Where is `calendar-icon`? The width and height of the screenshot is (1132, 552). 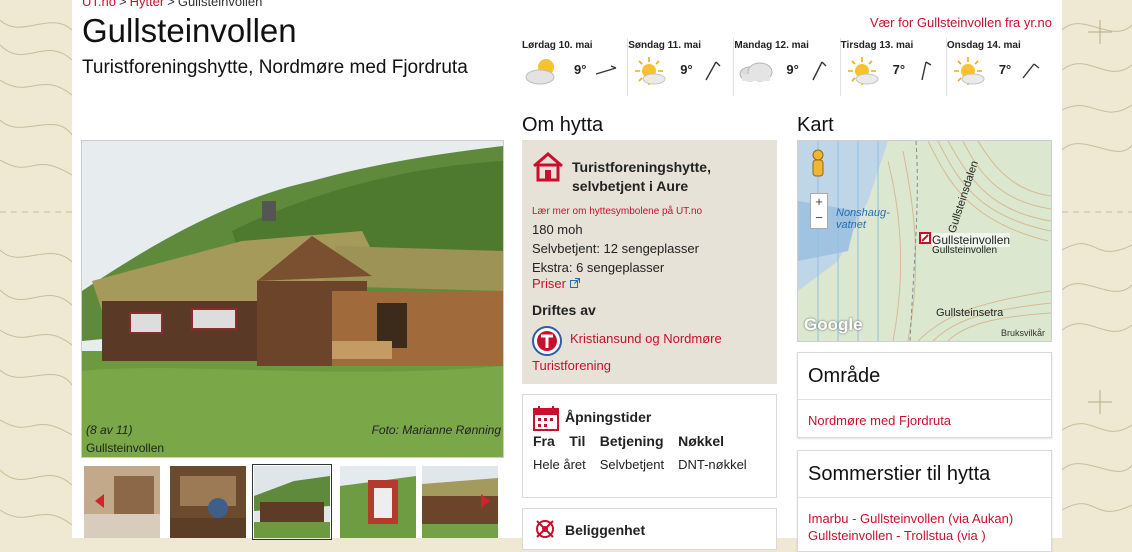
calendar-icon is located at coordinates (546, 418).